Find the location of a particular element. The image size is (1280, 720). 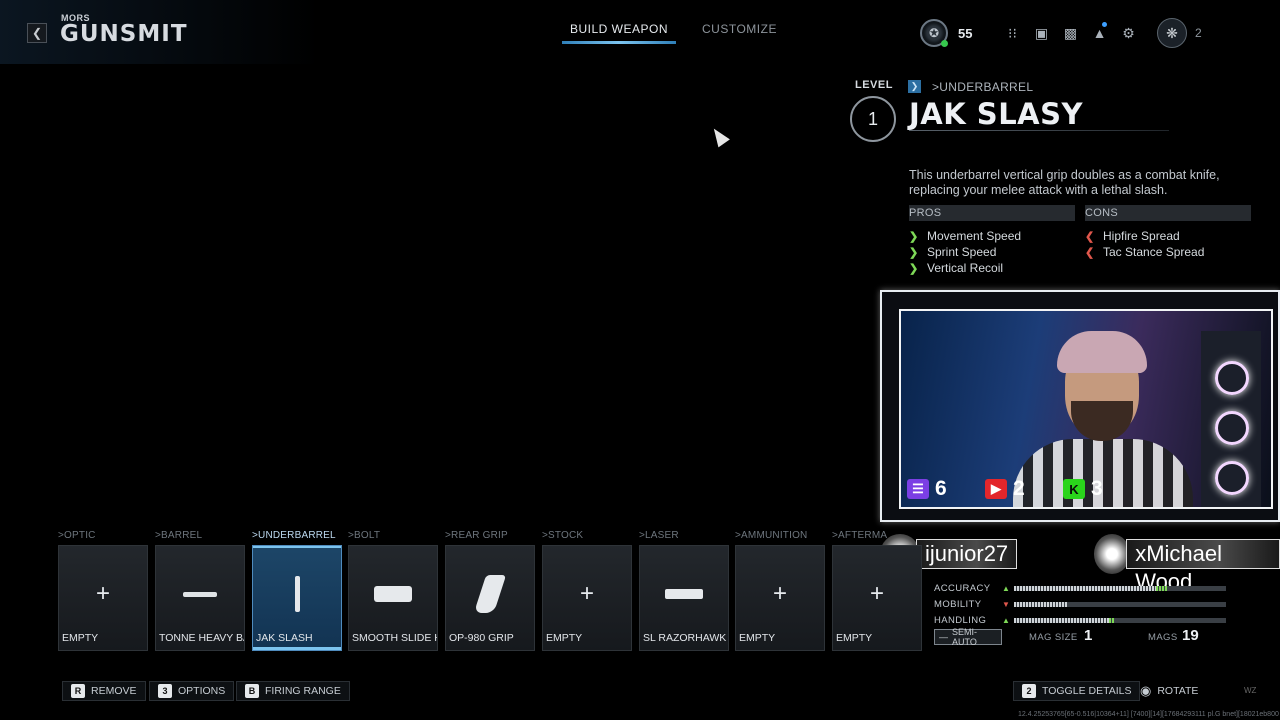

key-hint: R is located at coordinates (78, 691).